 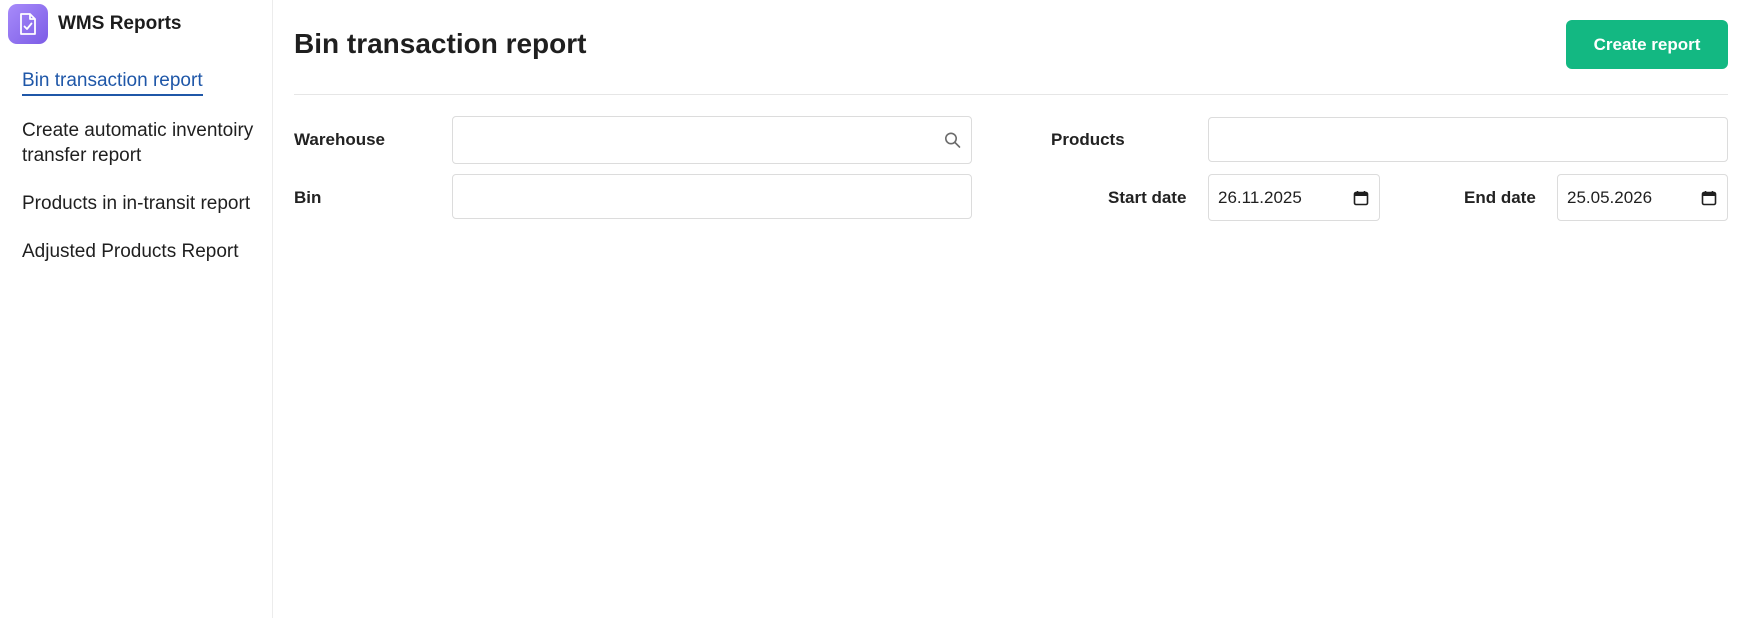 I want to click on end-date-label: End date, so click(x=1500, y=197).